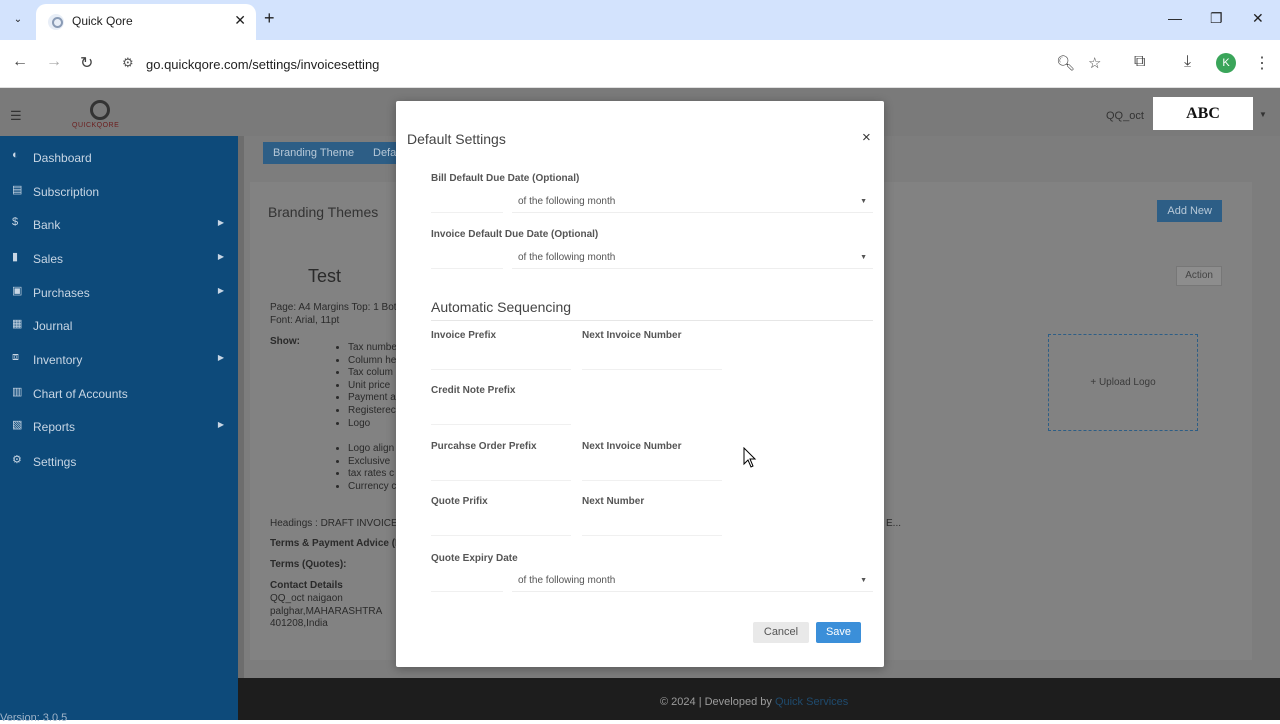 The image size is (1280, 724). Describe the element at coordinates (54, 62) in the screenshot. I see `forward-icon: →` at that location.